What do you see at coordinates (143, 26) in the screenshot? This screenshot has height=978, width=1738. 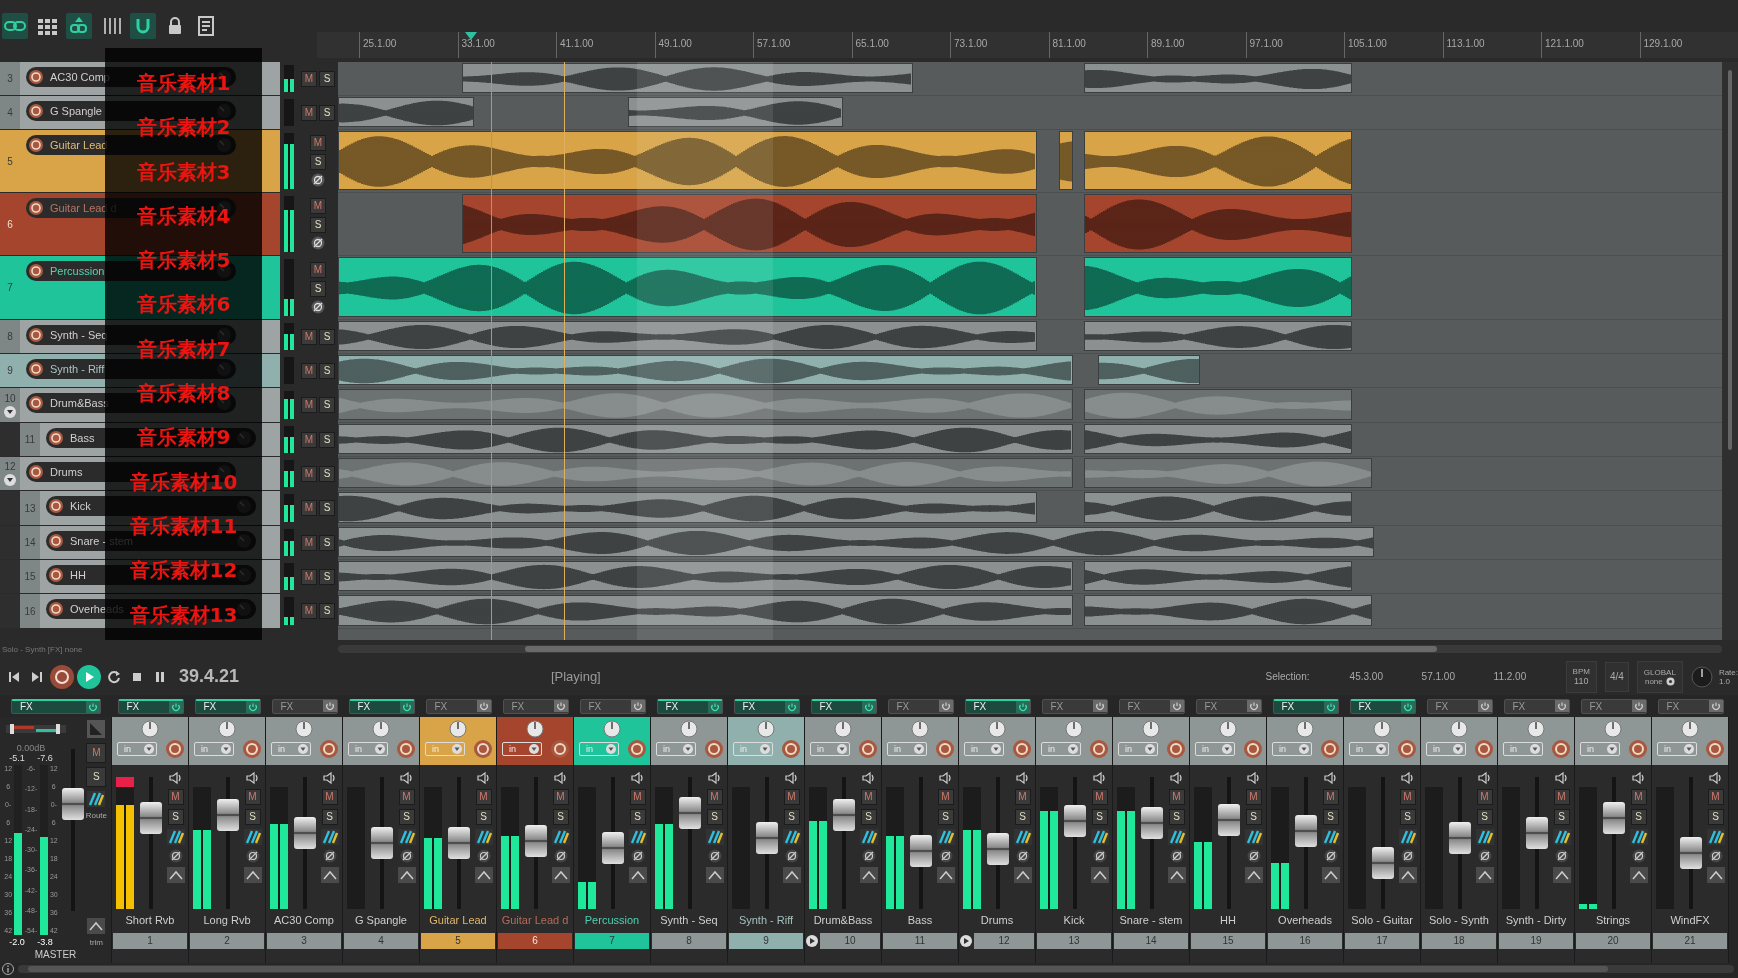 I see `loop-button` at bounding box center [143, 26].